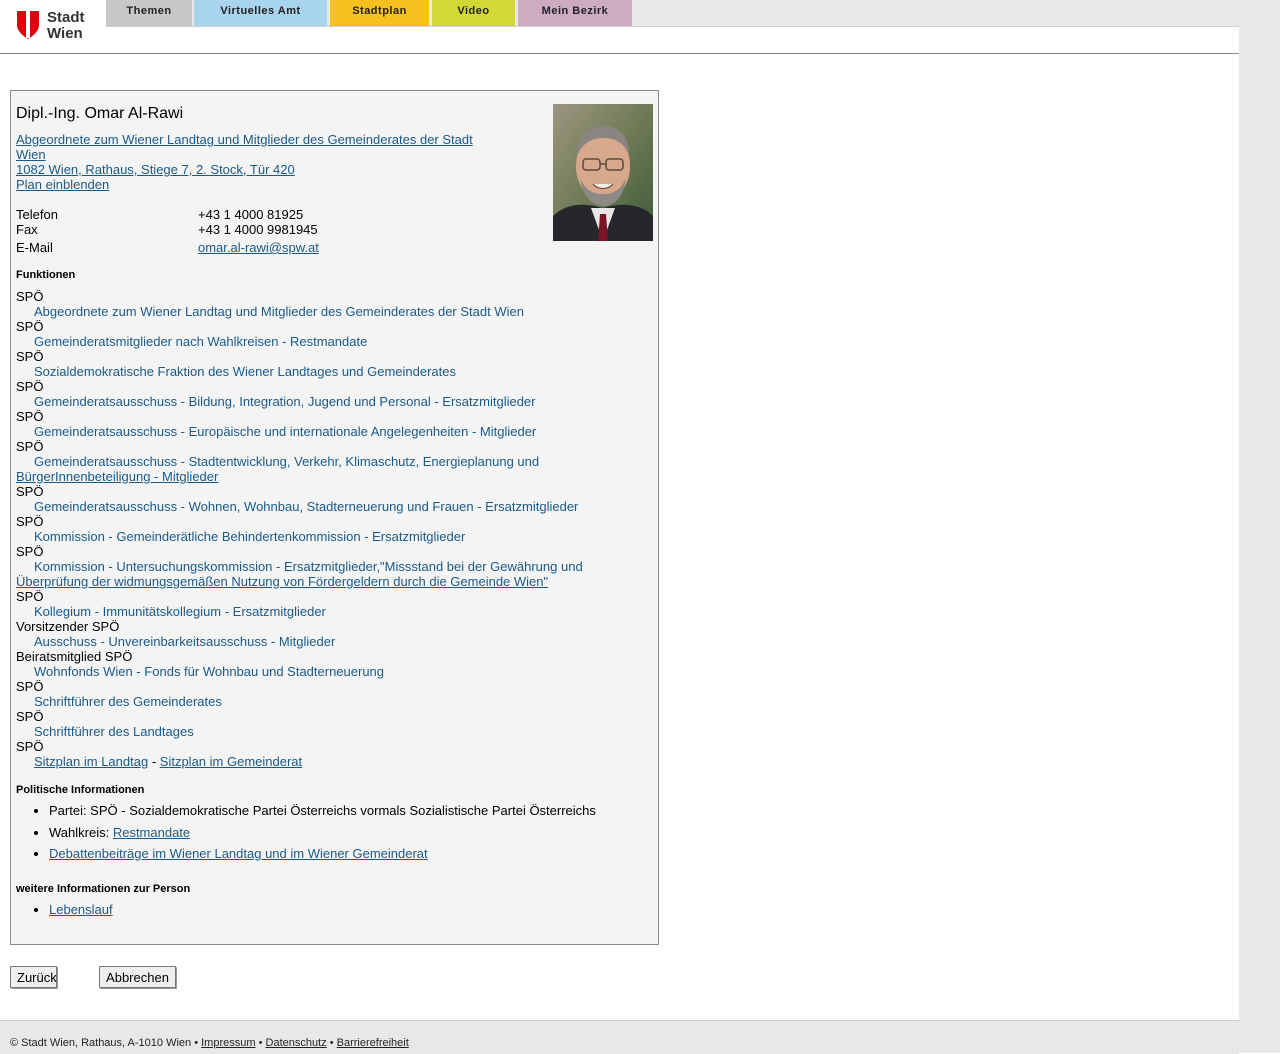  What do you see at coordinates (258, 229) in the screenshot?
I see `contact-value: +43 1 4000 9981945` at bounding box center [258, 229].